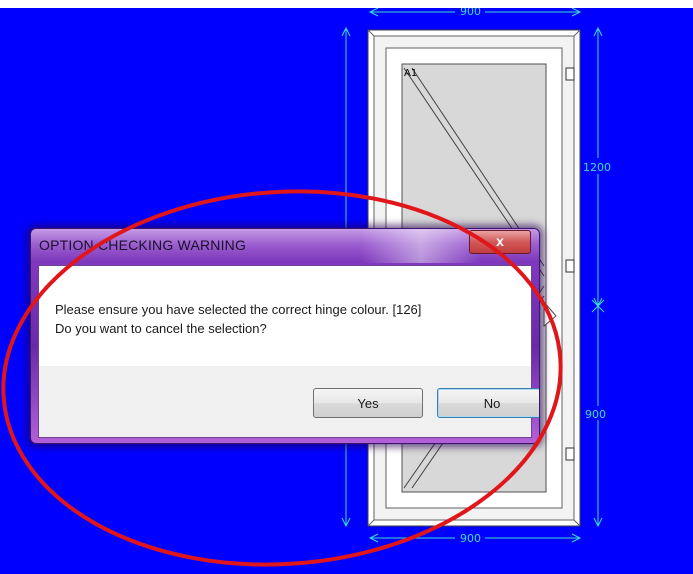 The image size is (693, 574). What do you see at coordinates (488, 403) in the screenshot?
I see `no-button: No` at bounding box center [488, 403].